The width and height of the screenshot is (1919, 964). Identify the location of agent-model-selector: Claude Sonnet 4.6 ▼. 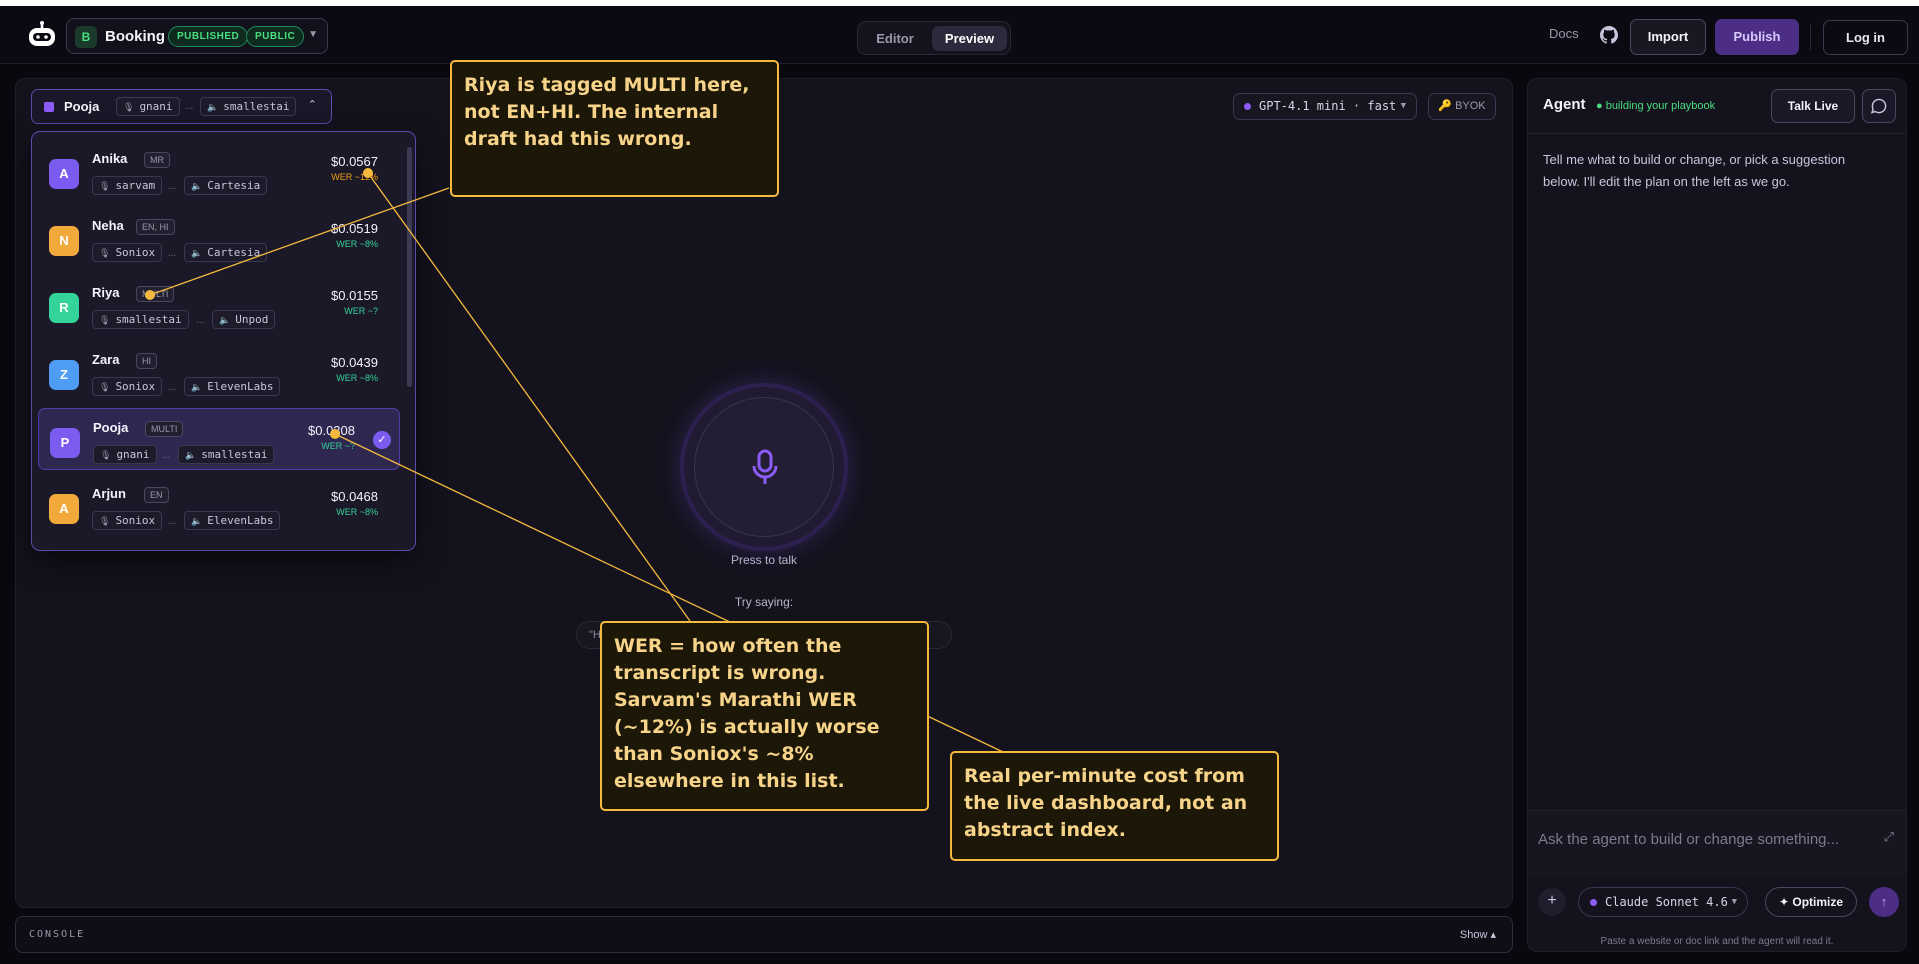
(1663, 902).